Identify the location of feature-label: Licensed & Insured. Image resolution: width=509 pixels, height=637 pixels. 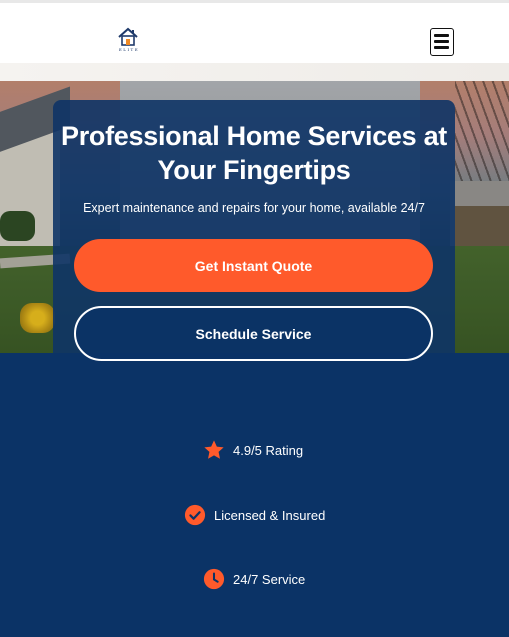
(270, 515).